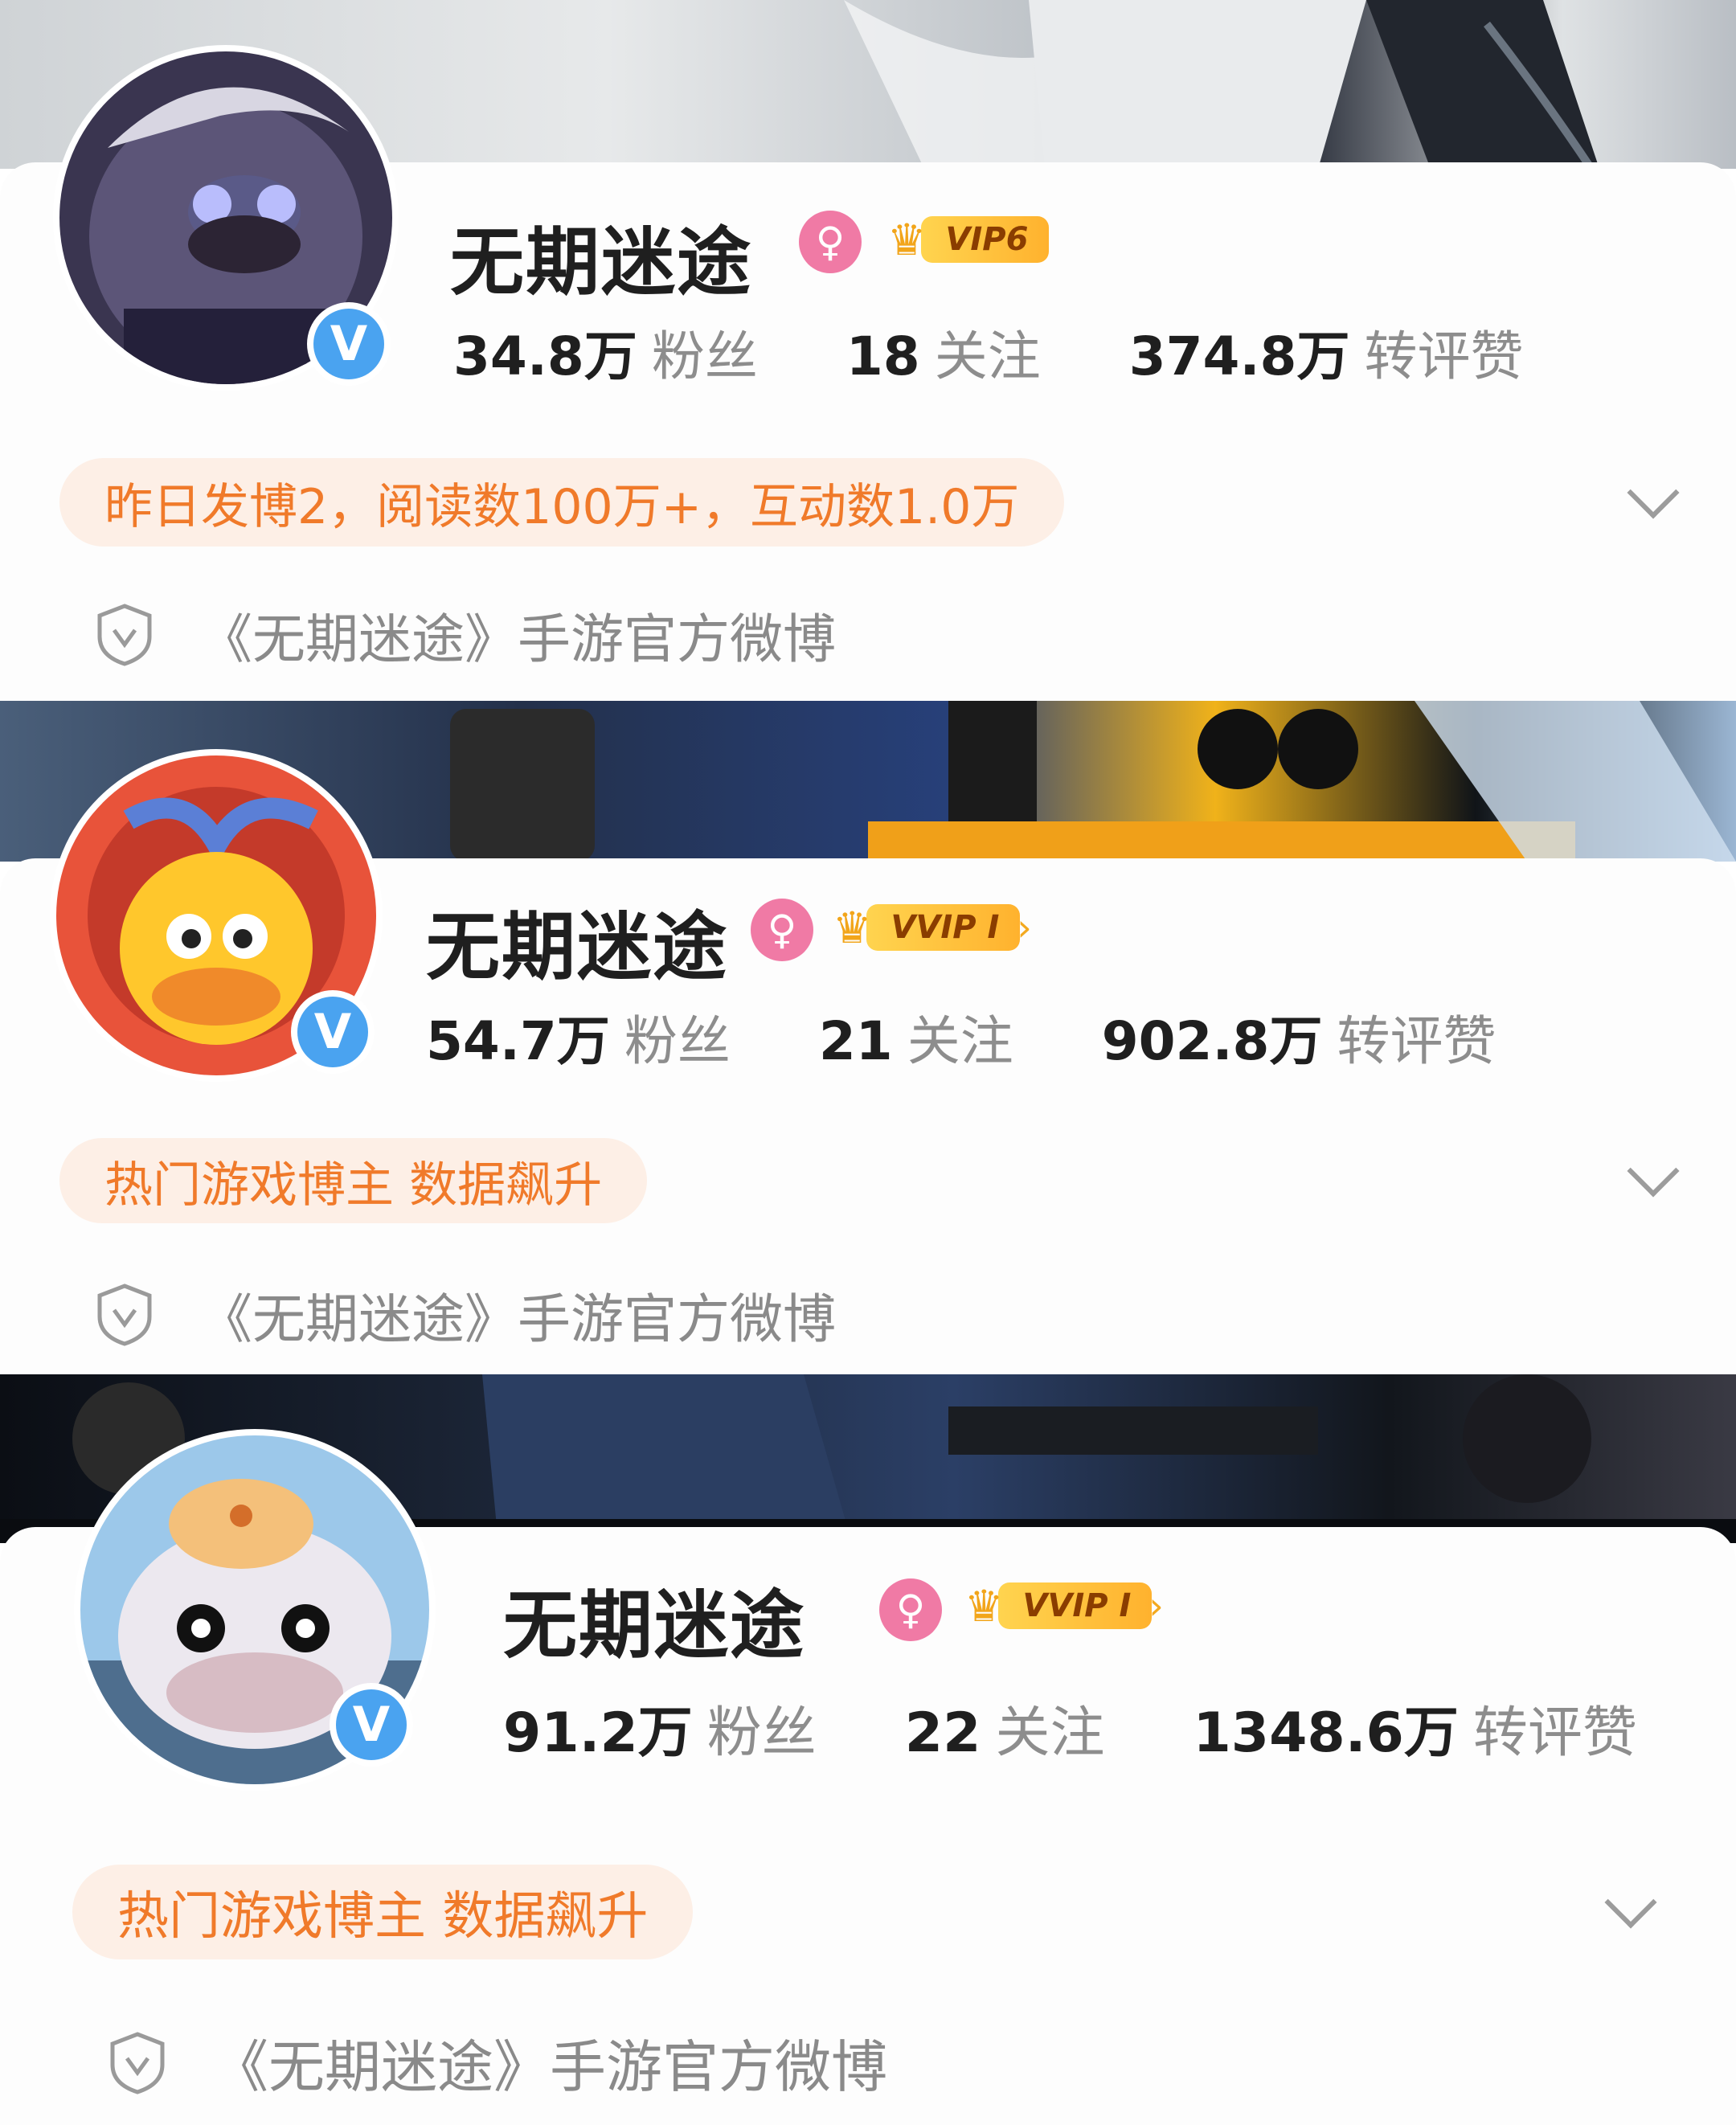  I want to click on profile-stats: 34.8万 粉丝 18 关注 374.8万 转评赞, so click(988, 352).